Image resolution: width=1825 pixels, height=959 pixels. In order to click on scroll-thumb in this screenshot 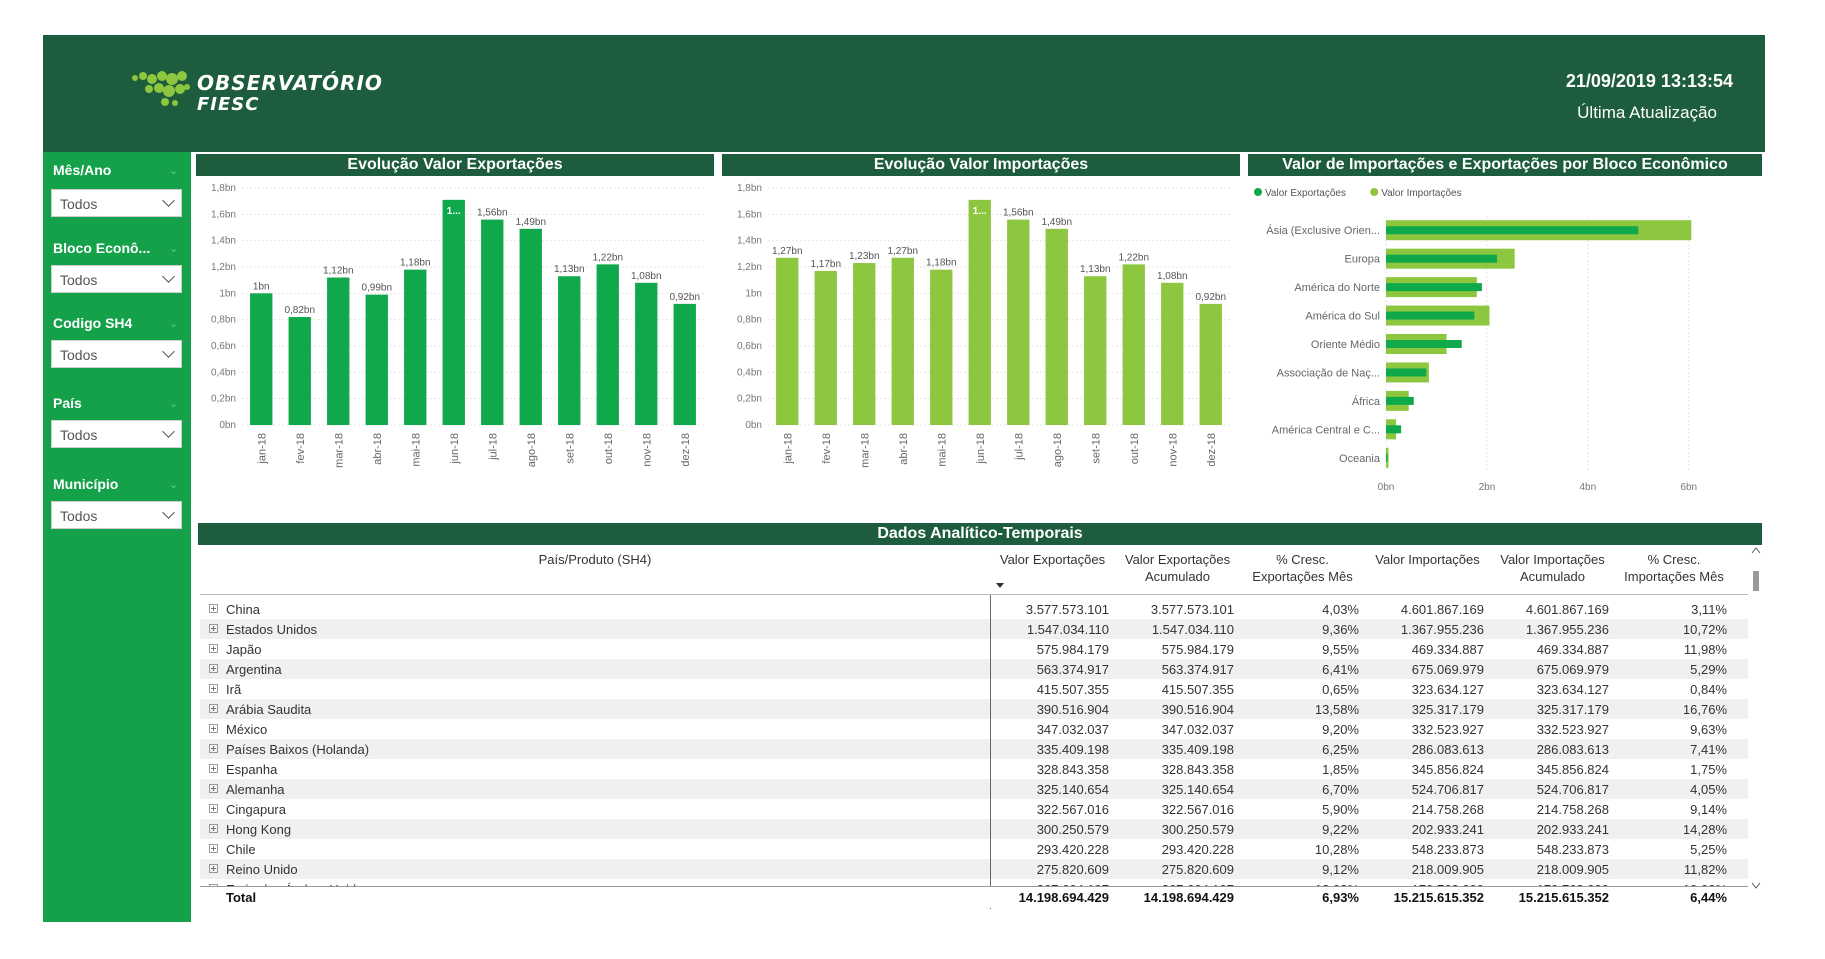, I will do `click(1756, 581)`.